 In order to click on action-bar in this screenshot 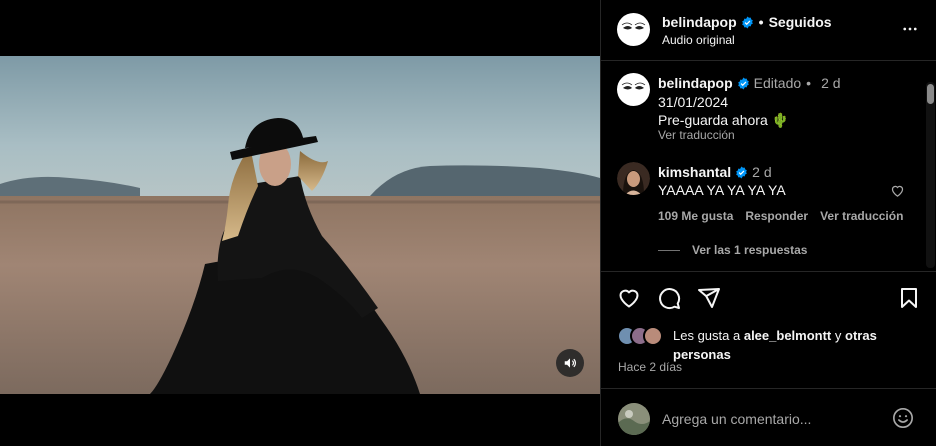, I will do `click(768, 300)`.